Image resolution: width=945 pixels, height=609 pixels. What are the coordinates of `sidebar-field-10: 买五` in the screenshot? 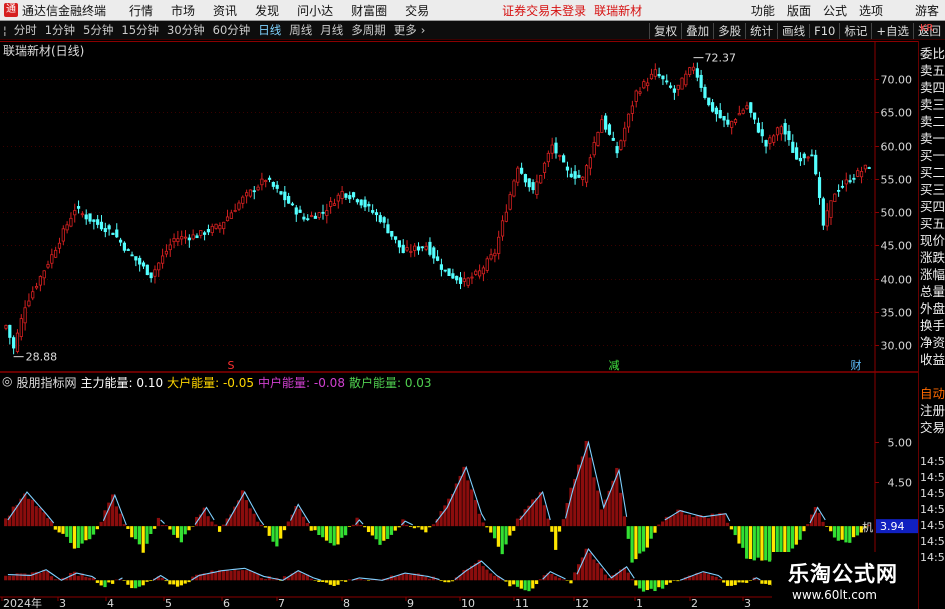 It's located at (932, 223).